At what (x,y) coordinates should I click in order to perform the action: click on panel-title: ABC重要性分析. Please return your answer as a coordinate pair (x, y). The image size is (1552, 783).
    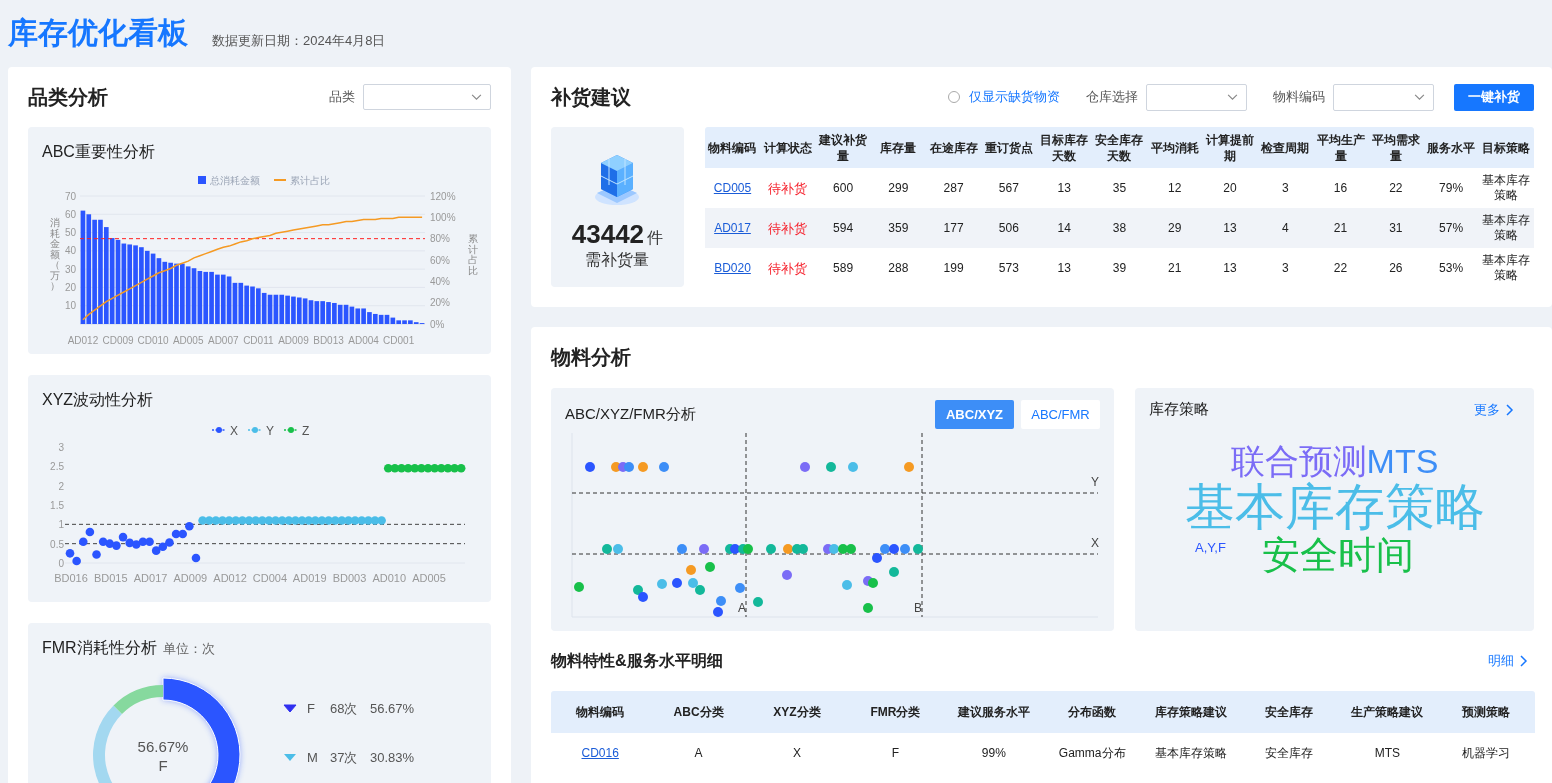
    Looking at the image, I should click on (98, 152).